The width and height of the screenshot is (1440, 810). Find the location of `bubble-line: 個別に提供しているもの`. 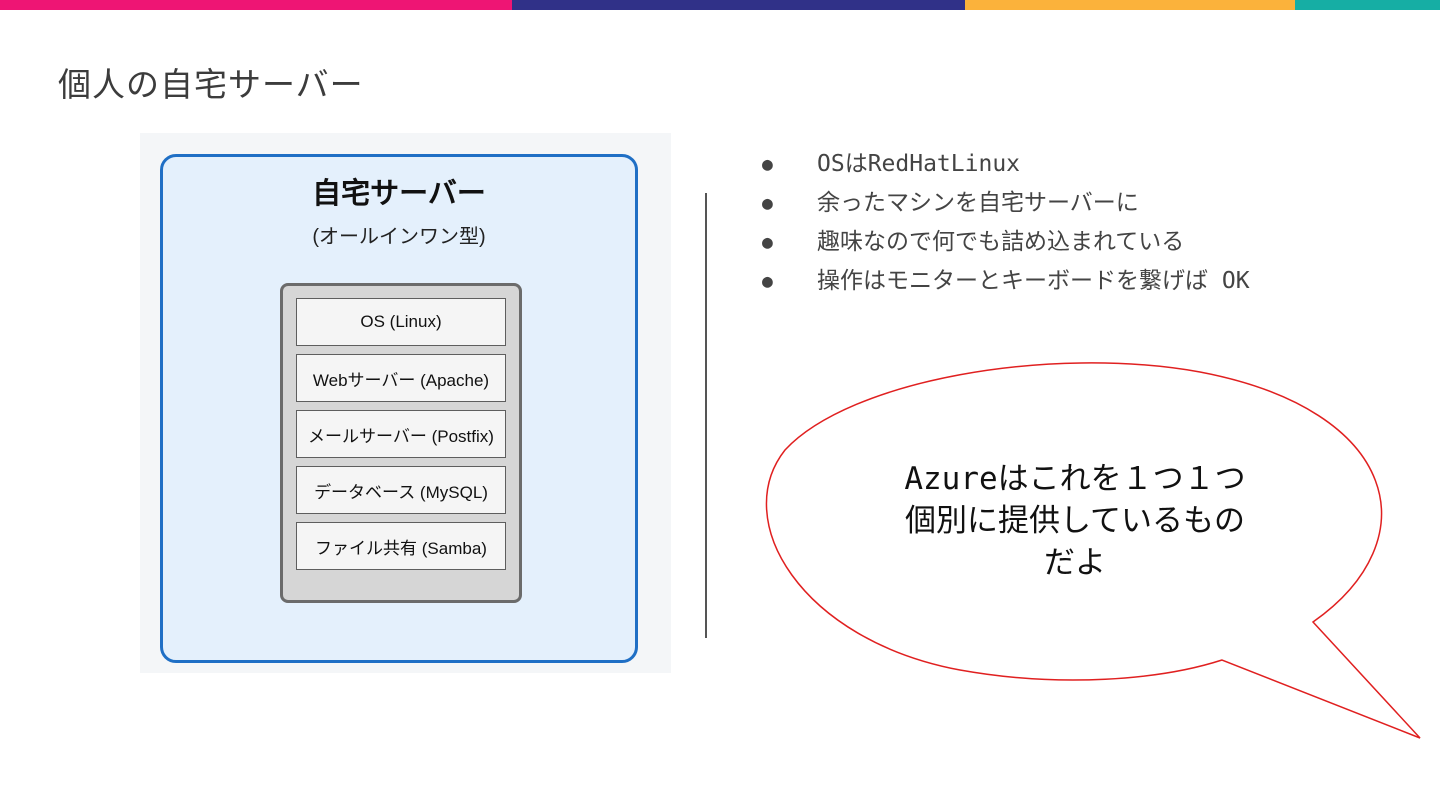

bubble-line: 個別に提供しているもの is located at coordinates (1075, 521).